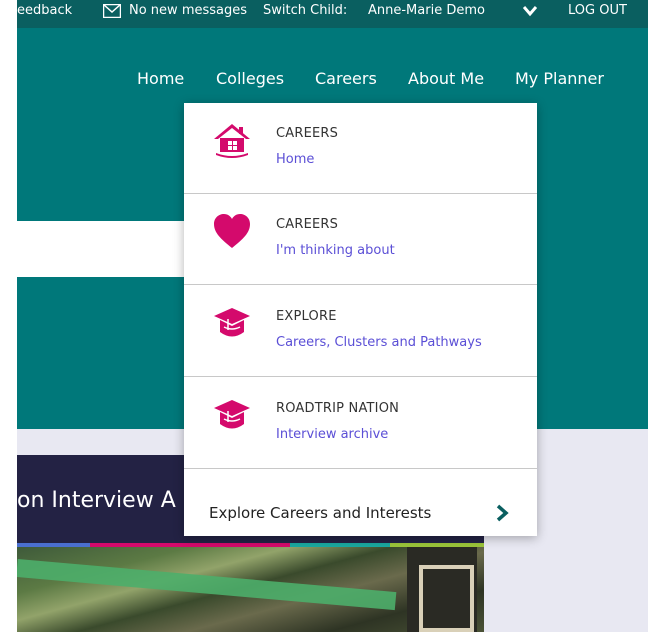 The width and height of the screenshot is (648, 632). I want to click on dropdown-item-label: Careers, Clusters and Pathways, so click(379, 342).